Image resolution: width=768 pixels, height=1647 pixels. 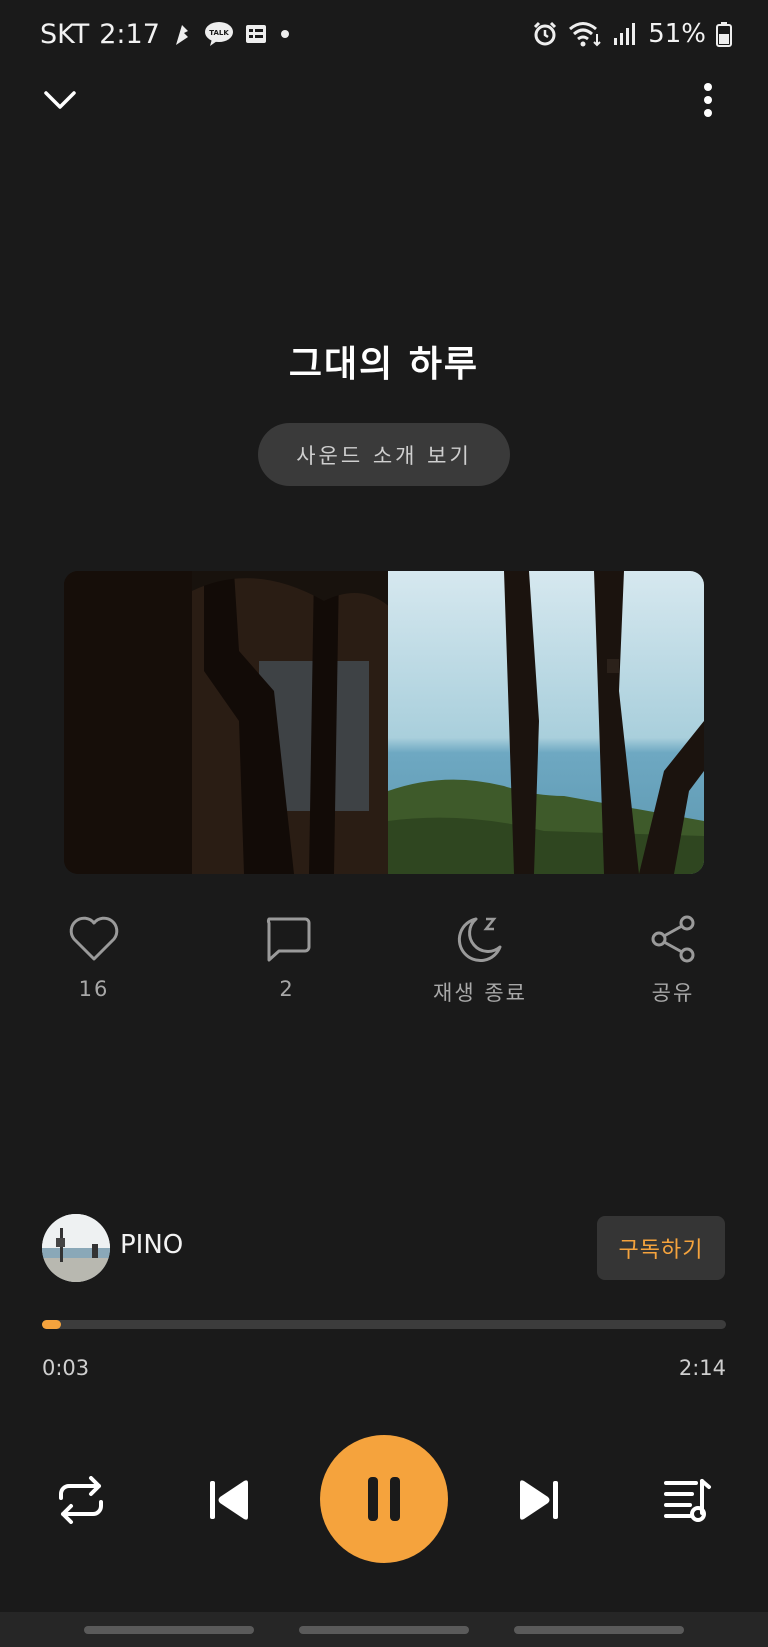 I want to click on skip-previous-icon, so click(x=229, y=1500).